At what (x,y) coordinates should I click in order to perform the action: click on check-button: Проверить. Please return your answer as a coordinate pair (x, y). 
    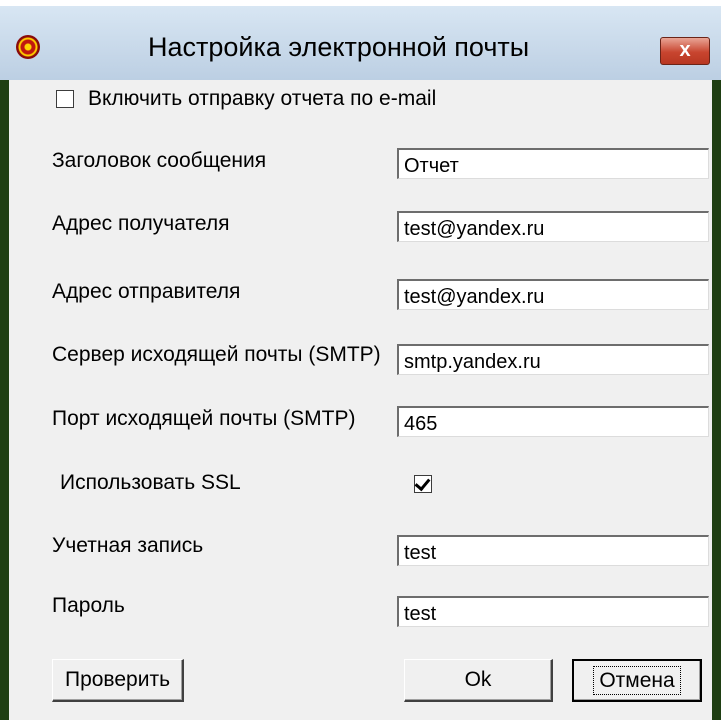
    Looking at the image, I should click on (118, 680).